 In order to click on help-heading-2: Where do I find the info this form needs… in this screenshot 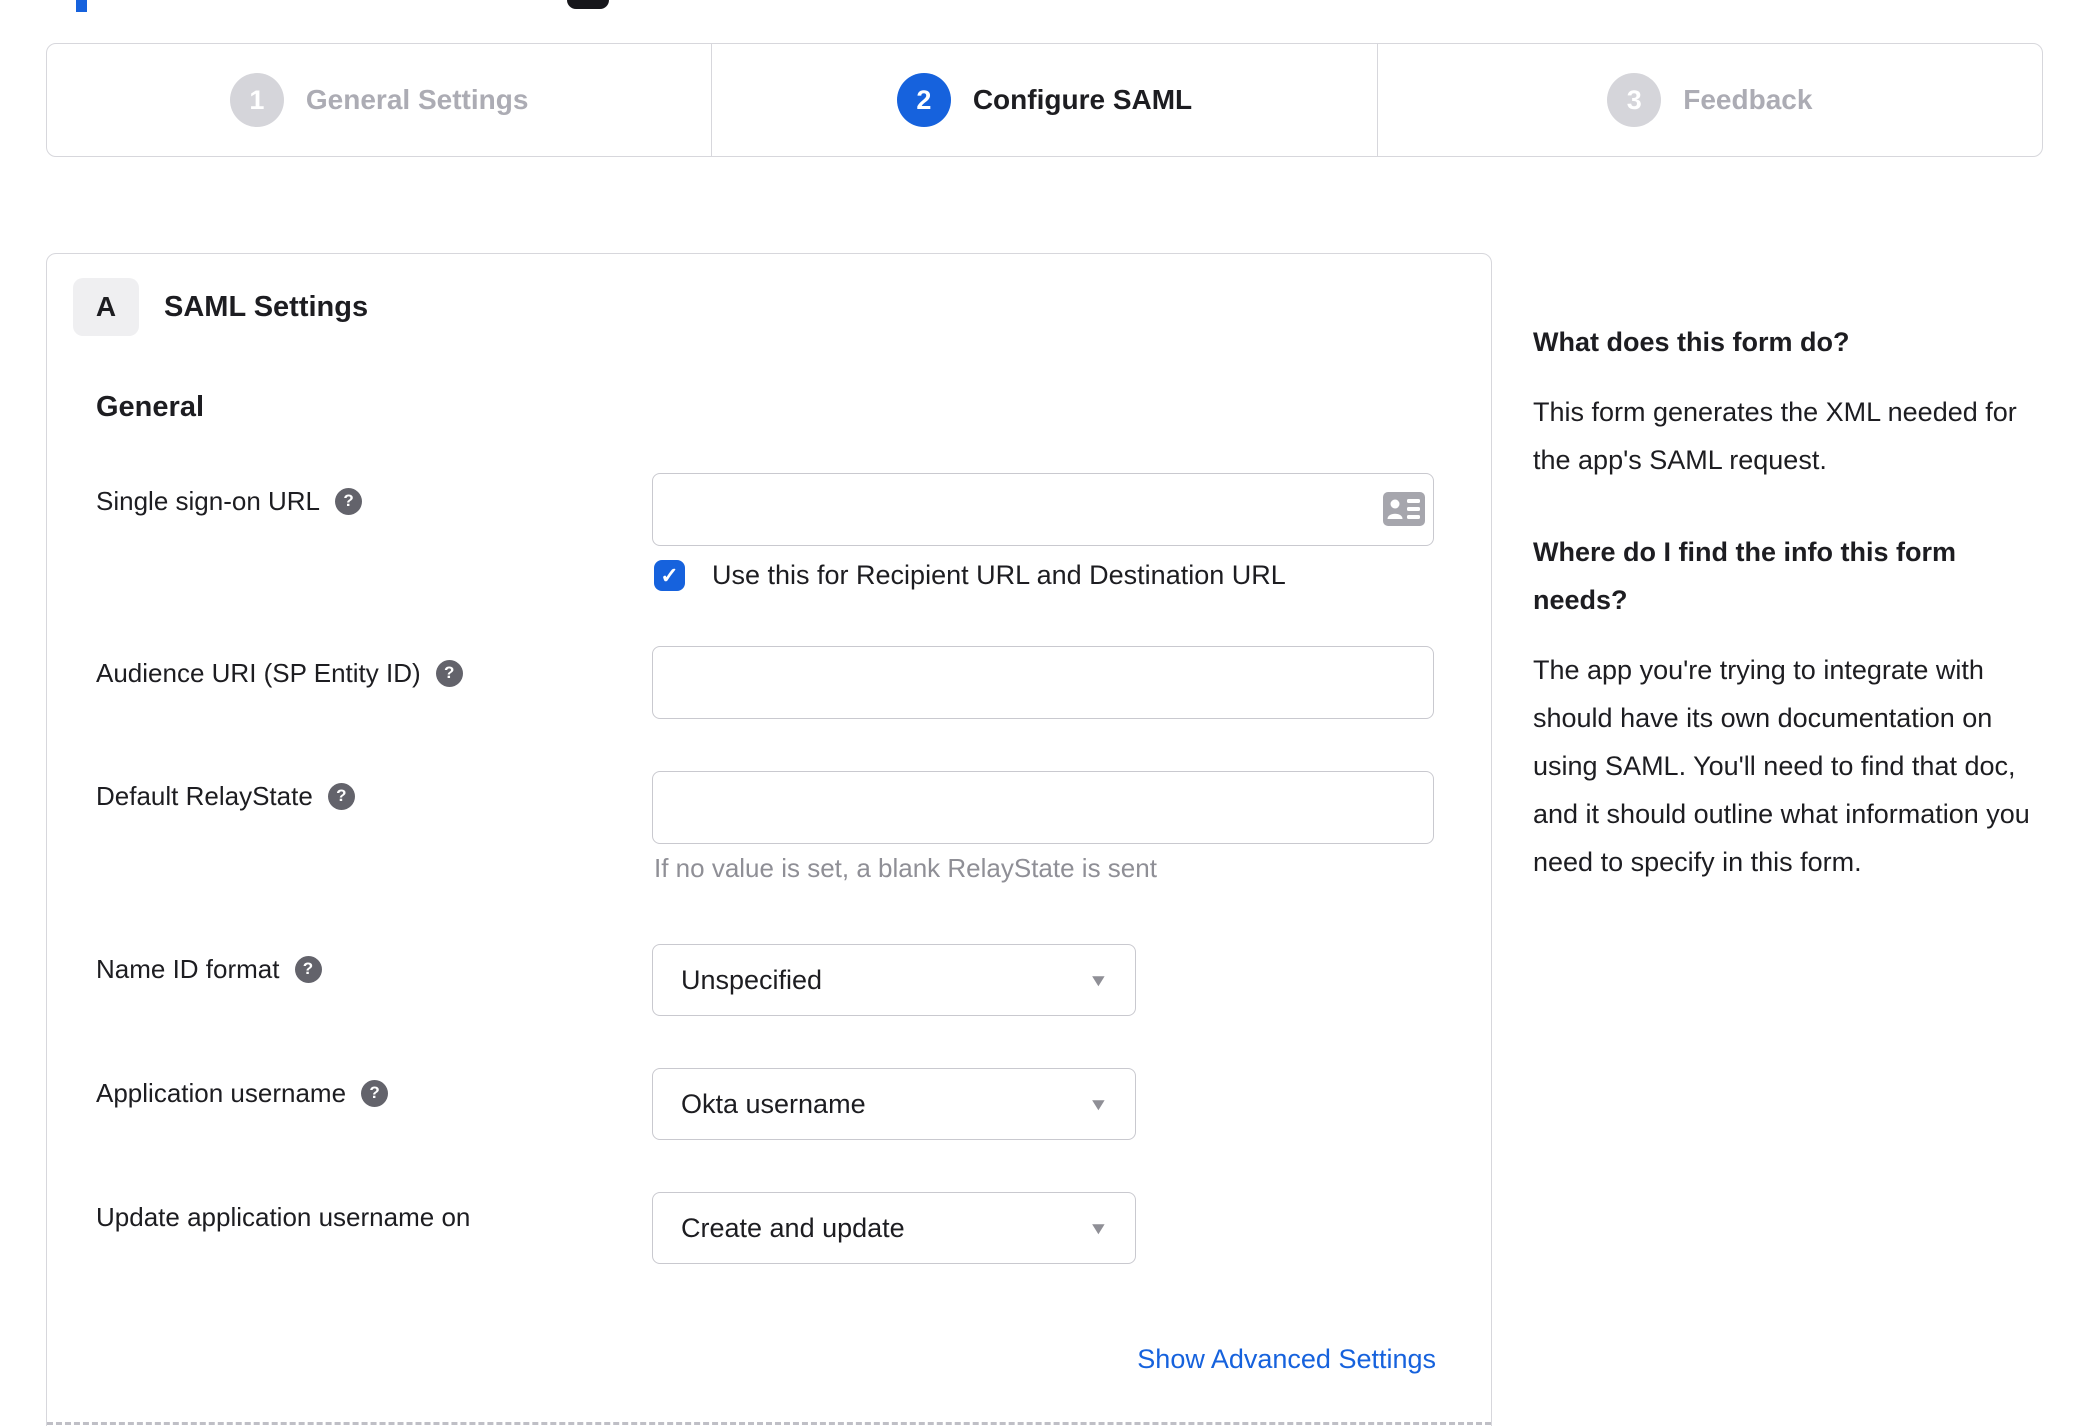, I will do `click(1744, 576)`.